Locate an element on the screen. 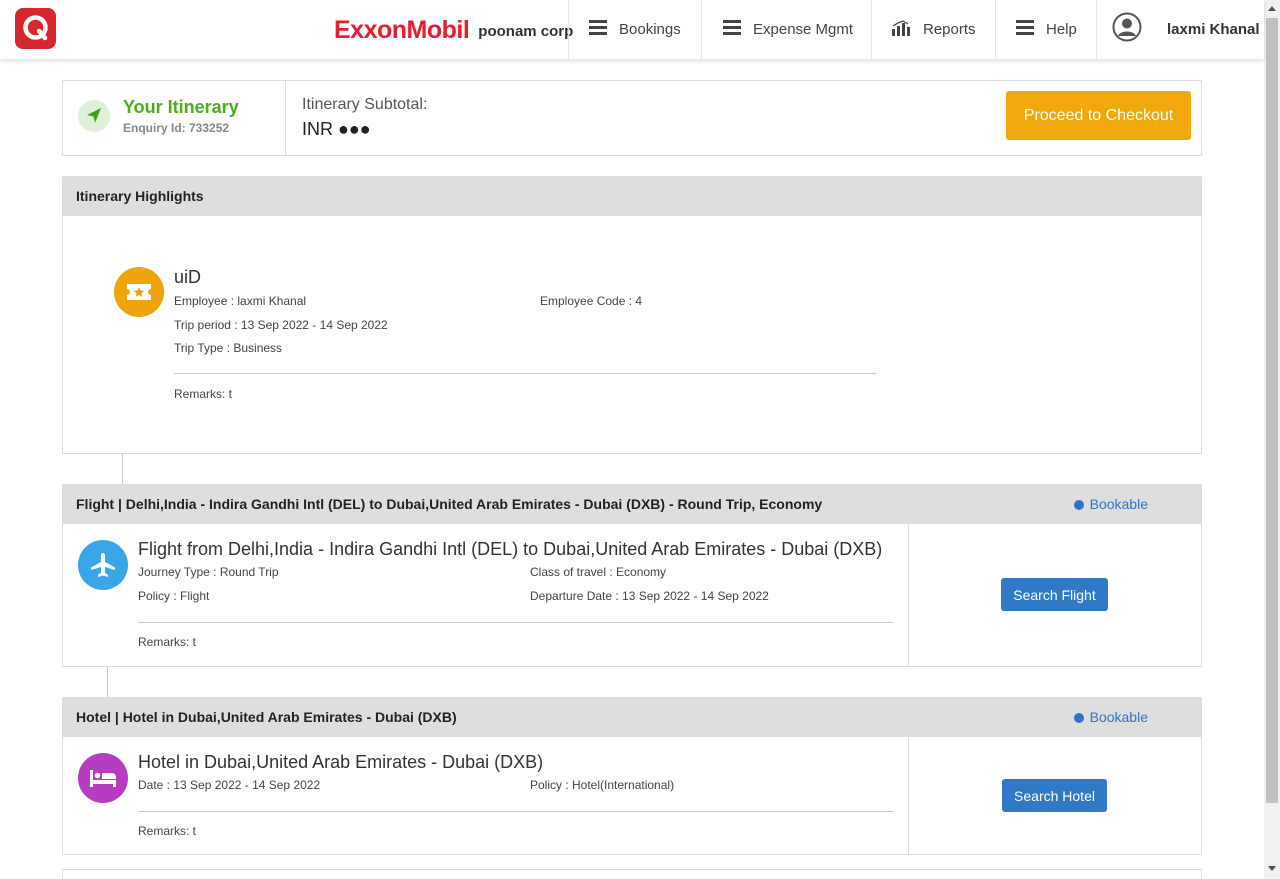 This screenshot has width=1280, height=879. subtotal-value: INR ●●● is located at coordinates (336, 129).